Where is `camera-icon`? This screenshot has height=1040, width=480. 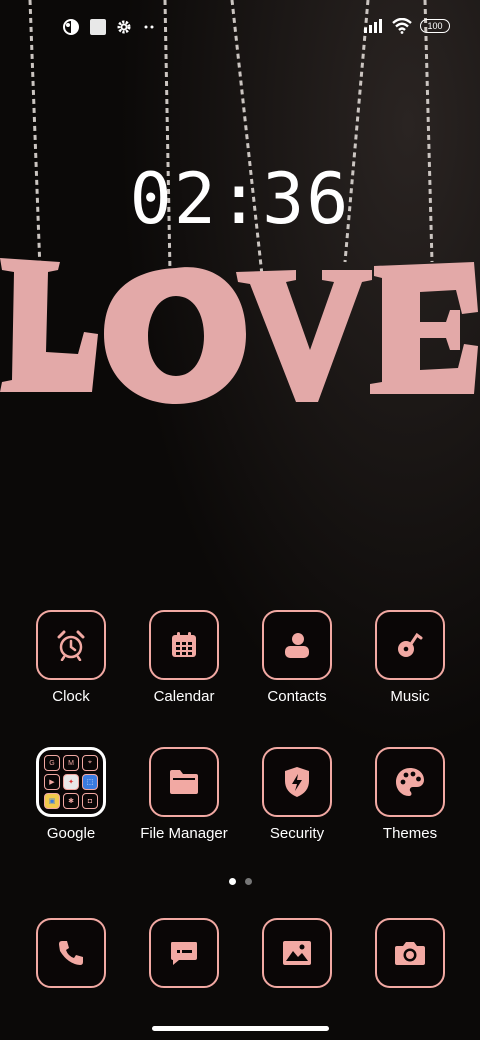 camera-icon is located at coordinates (410, 953).